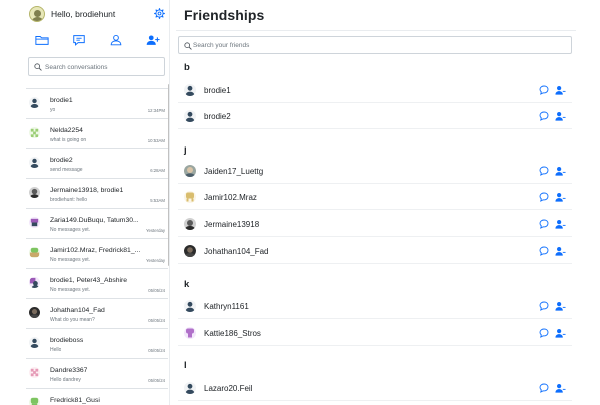 This screenshot has width=600, height=405. Describe the element at coordinates (376, 30) in the screenshot. I see `divider` at that location.